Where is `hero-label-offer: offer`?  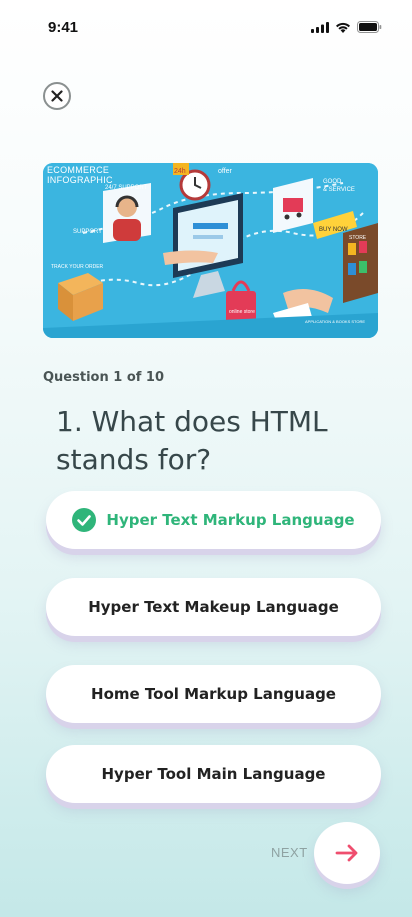
hero-label-offer: offer is located at coordinates (225, 171).